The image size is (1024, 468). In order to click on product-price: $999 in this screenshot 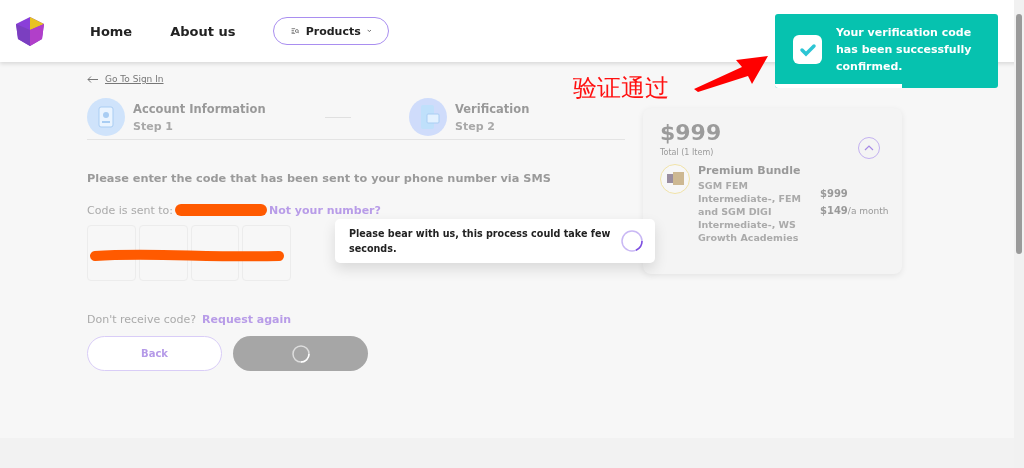, I will do `click(834, 193)`.